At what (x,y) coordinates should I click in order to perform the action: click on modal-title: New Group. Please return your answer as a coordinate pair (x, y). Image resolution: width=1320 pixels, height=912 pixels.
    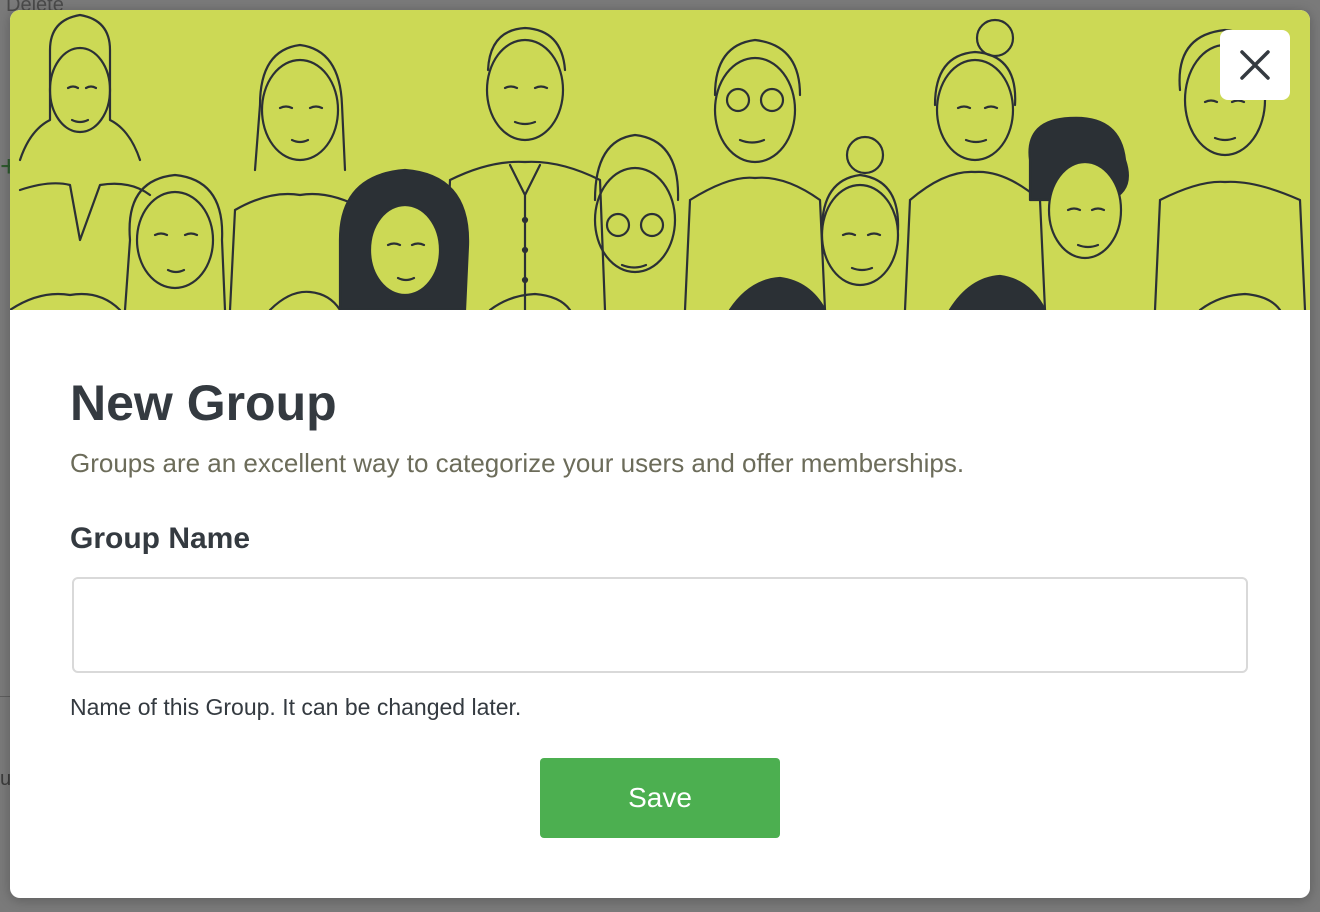
    Looking at the image, I should click on (203, 403).